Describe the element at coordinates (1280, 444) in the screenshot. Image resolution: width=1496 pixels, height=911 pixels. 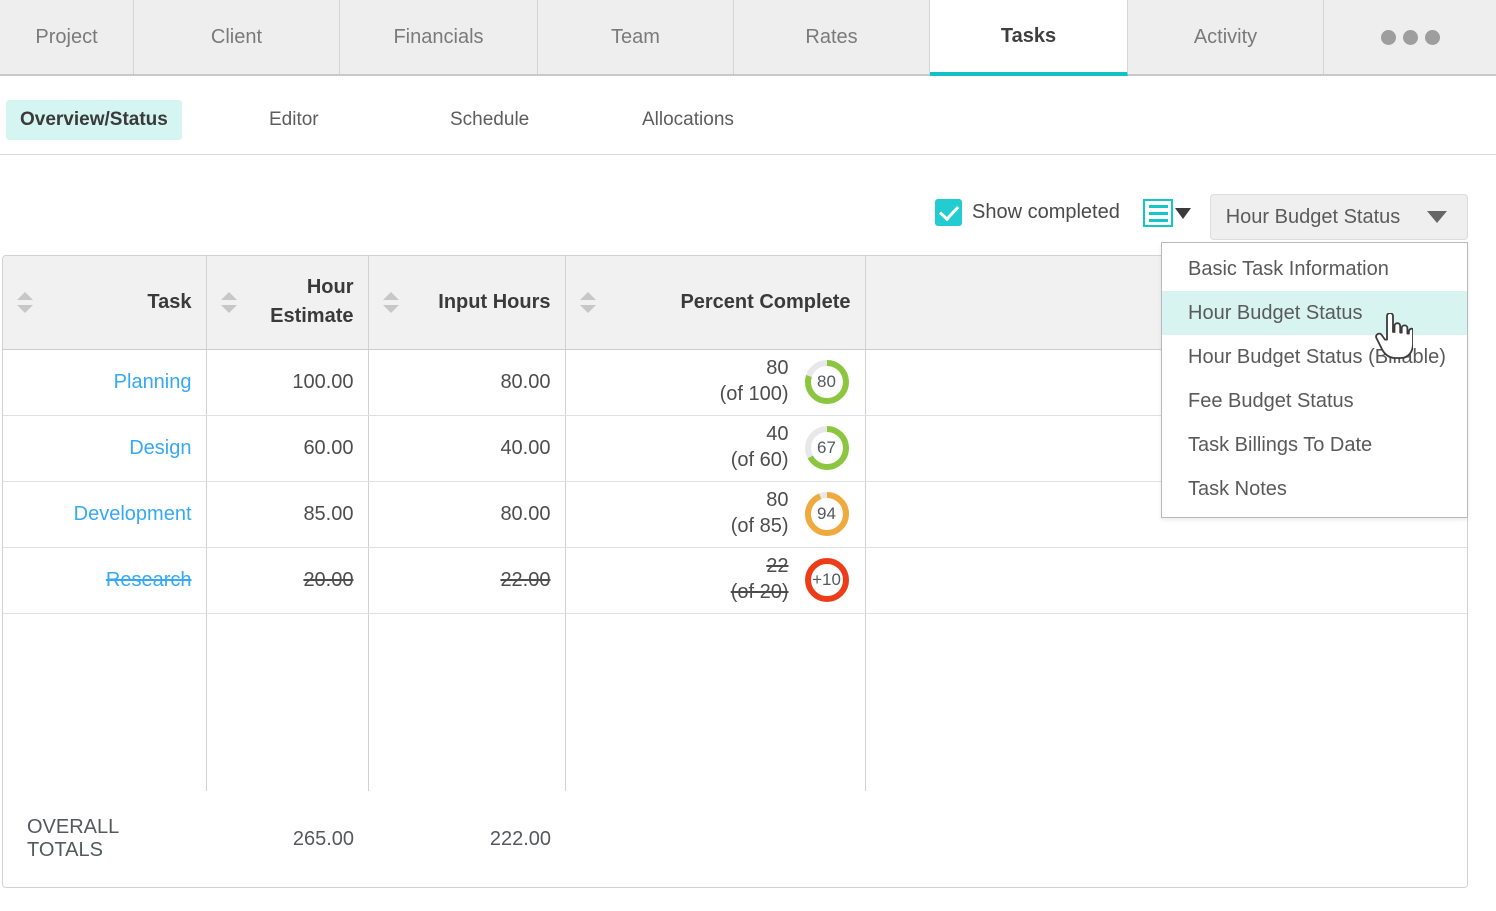
I see `dropdown-item-label: Task Billings To Date` at that location.